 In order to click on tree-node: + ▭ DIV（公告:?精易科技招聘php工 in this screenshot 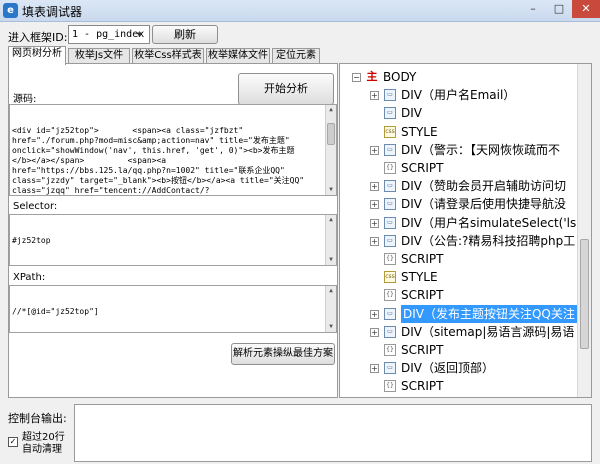, I will do `click(460, 241)`.